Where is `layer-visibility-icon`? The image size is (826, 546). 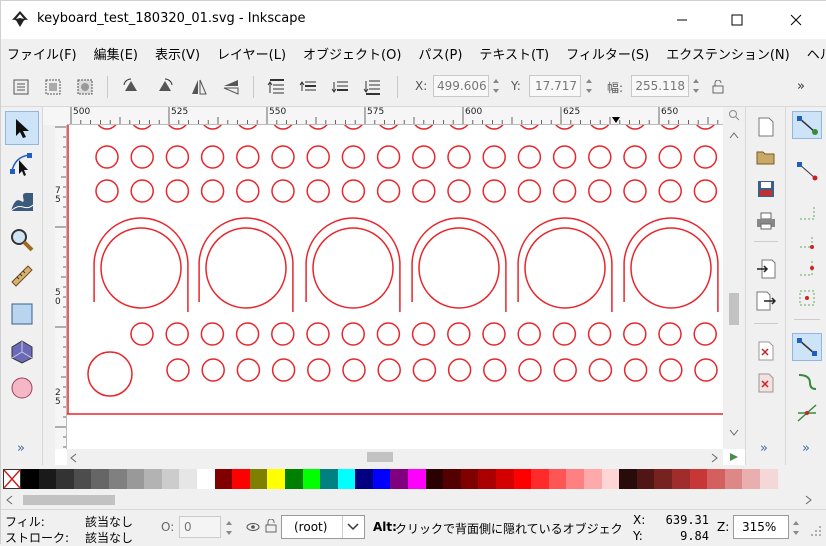 layer-visibility-icon is located at coordinates (253, 527).